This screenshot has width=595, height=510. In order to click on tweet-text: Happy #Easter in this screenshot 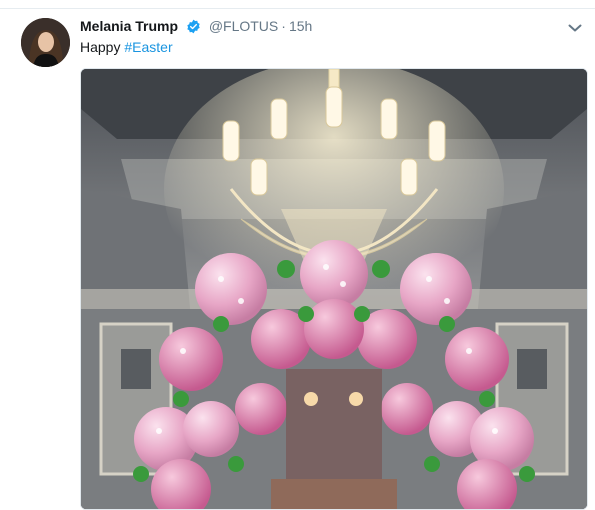, I will do `click(126, 47)`.